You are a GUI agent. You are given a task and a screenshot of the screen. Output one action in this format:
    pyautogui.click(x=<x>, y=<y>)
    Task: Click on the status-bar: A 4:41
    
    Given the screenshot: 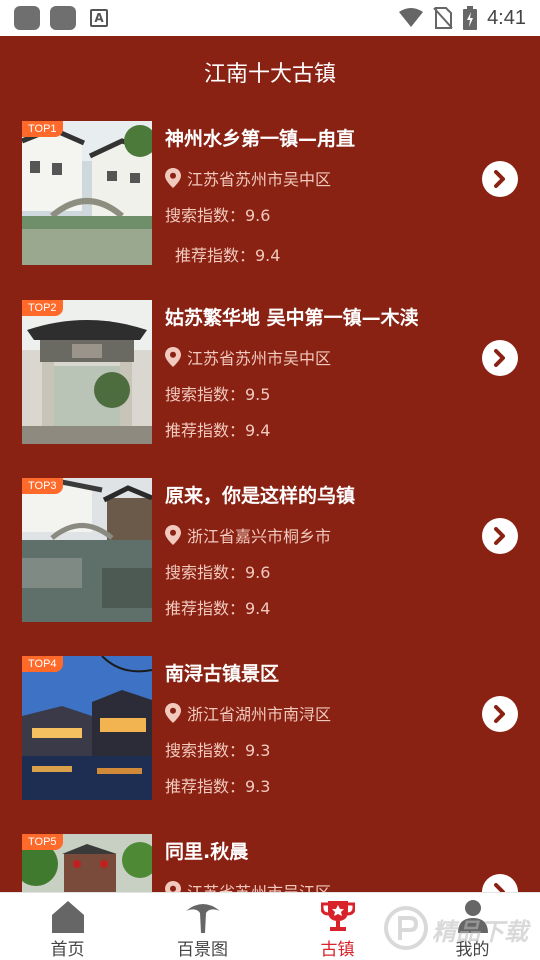 What is the action you would take?
    pyautogui.click(x=270, y=18)
    